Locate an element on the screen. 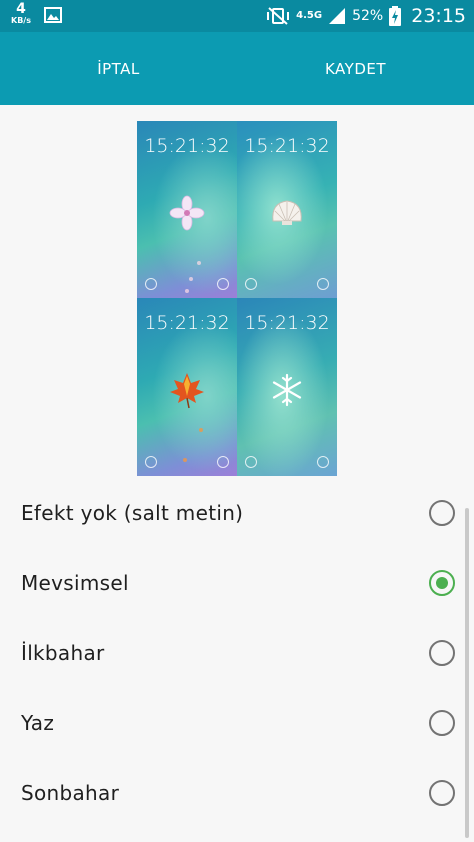 The width and height of the screenshot is (474, 842). preview-tile-summer: 15:21:32 is located at coordinates (287, 209).